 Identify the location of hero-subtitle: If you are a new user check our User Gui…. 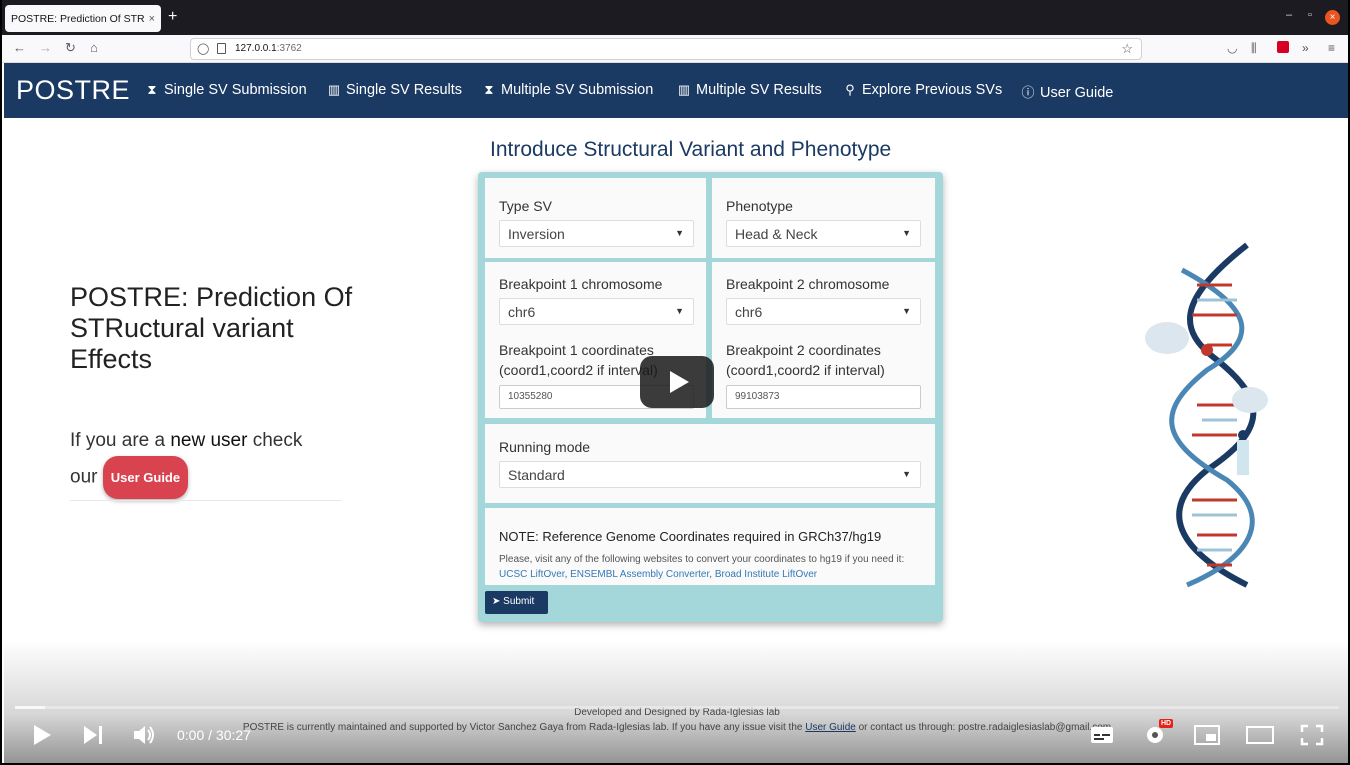
(215, 462).